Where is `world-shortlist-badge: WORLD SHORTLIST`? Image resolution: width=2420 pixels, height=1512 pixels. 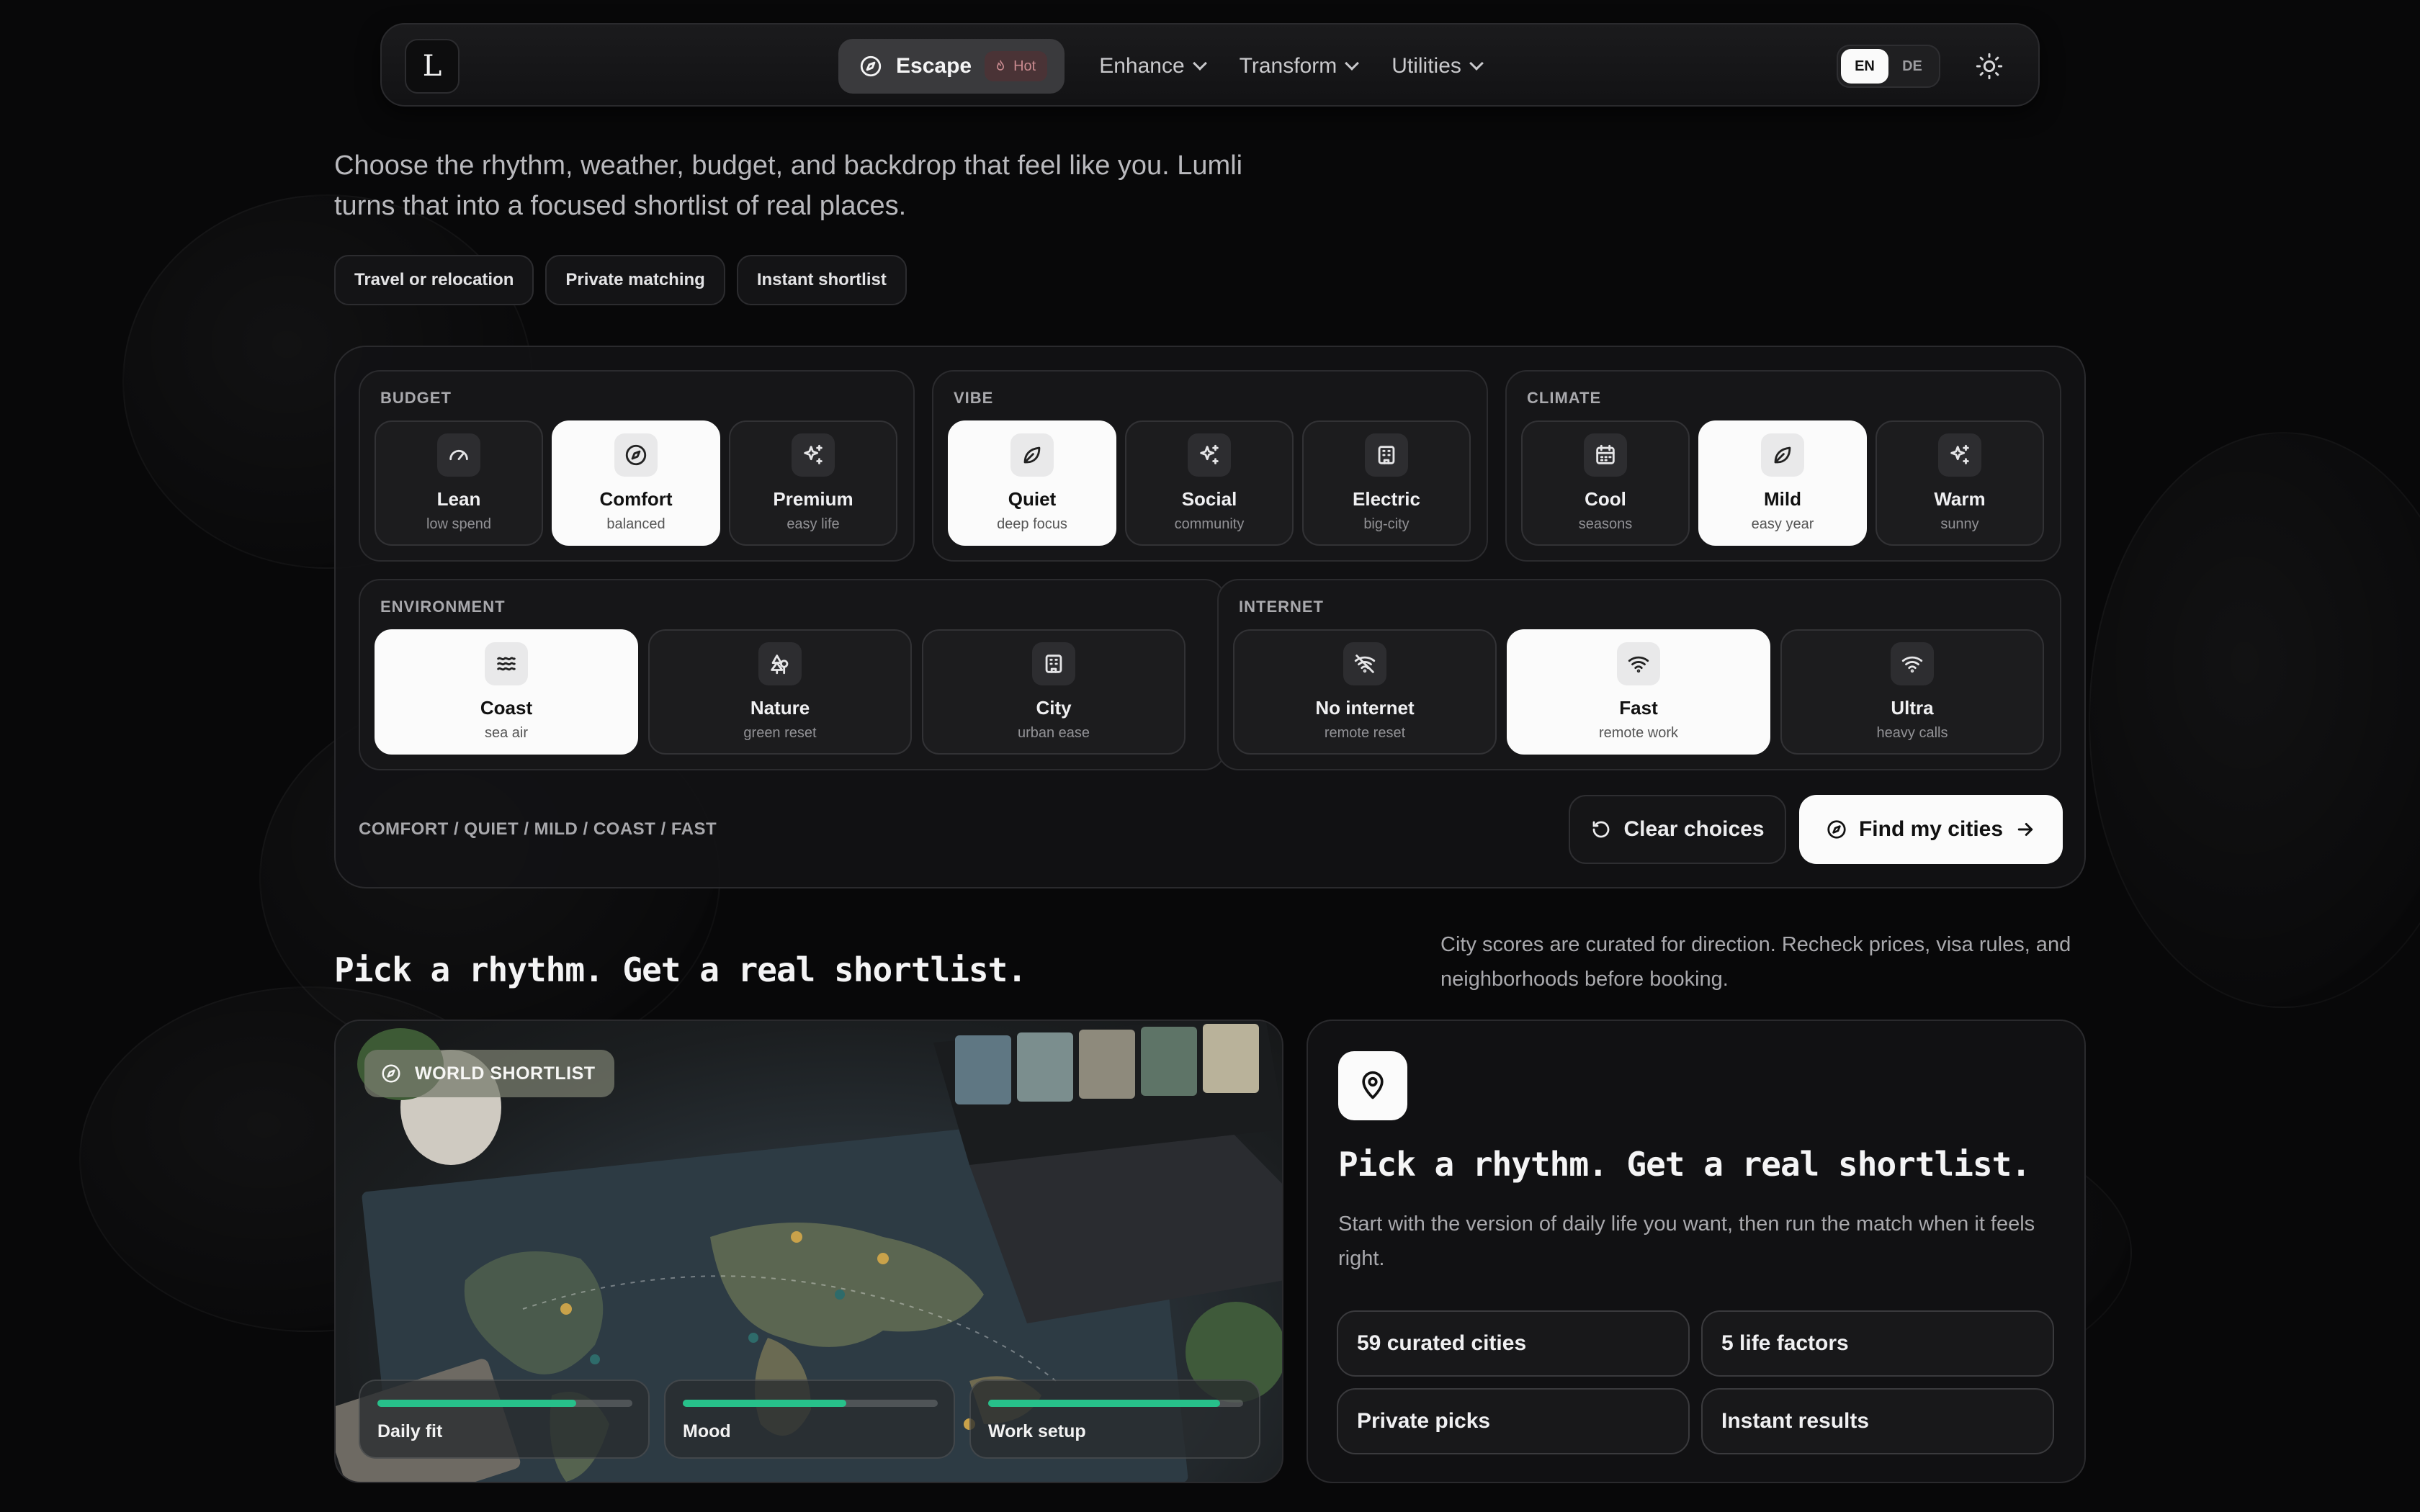 world-shortlist-badge: WORLD SHORTLIST is located at coordinates (489, 1073).